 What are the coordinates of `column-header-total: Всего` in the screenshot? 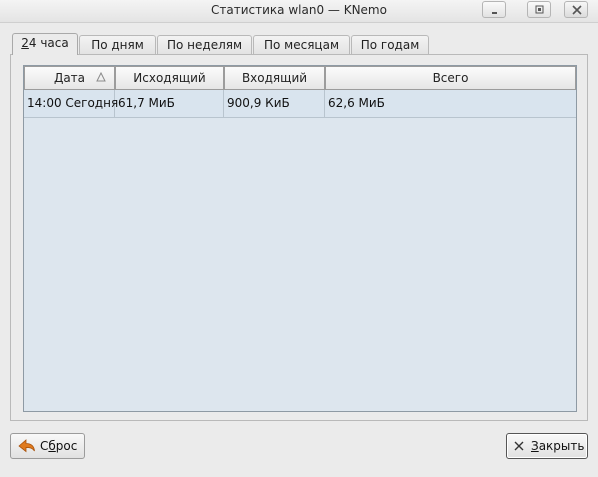 It's located at (450, 78).